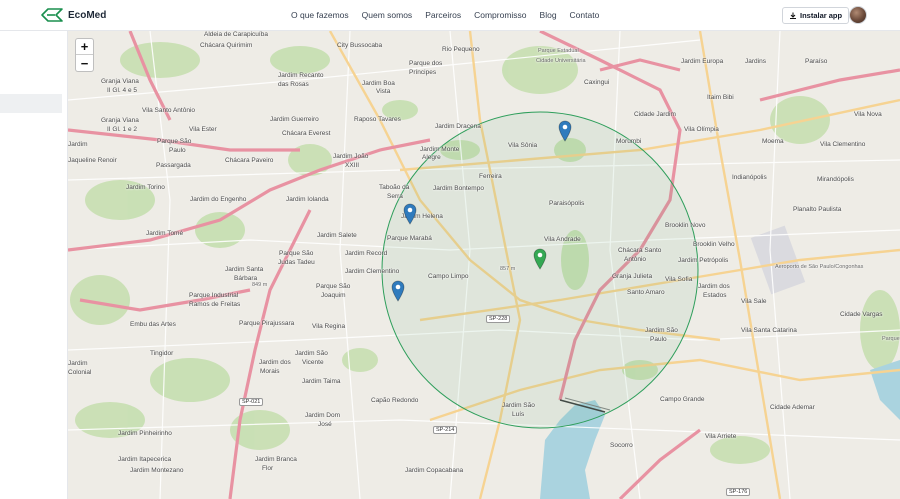  I want to click on map-place-label: Luís, so click(518, 414).